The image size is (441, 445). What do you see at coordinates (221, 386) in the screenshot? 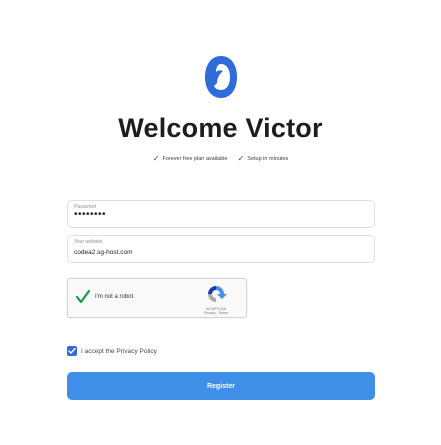
I see `register-button: Register` at bounding box center [221, 386].